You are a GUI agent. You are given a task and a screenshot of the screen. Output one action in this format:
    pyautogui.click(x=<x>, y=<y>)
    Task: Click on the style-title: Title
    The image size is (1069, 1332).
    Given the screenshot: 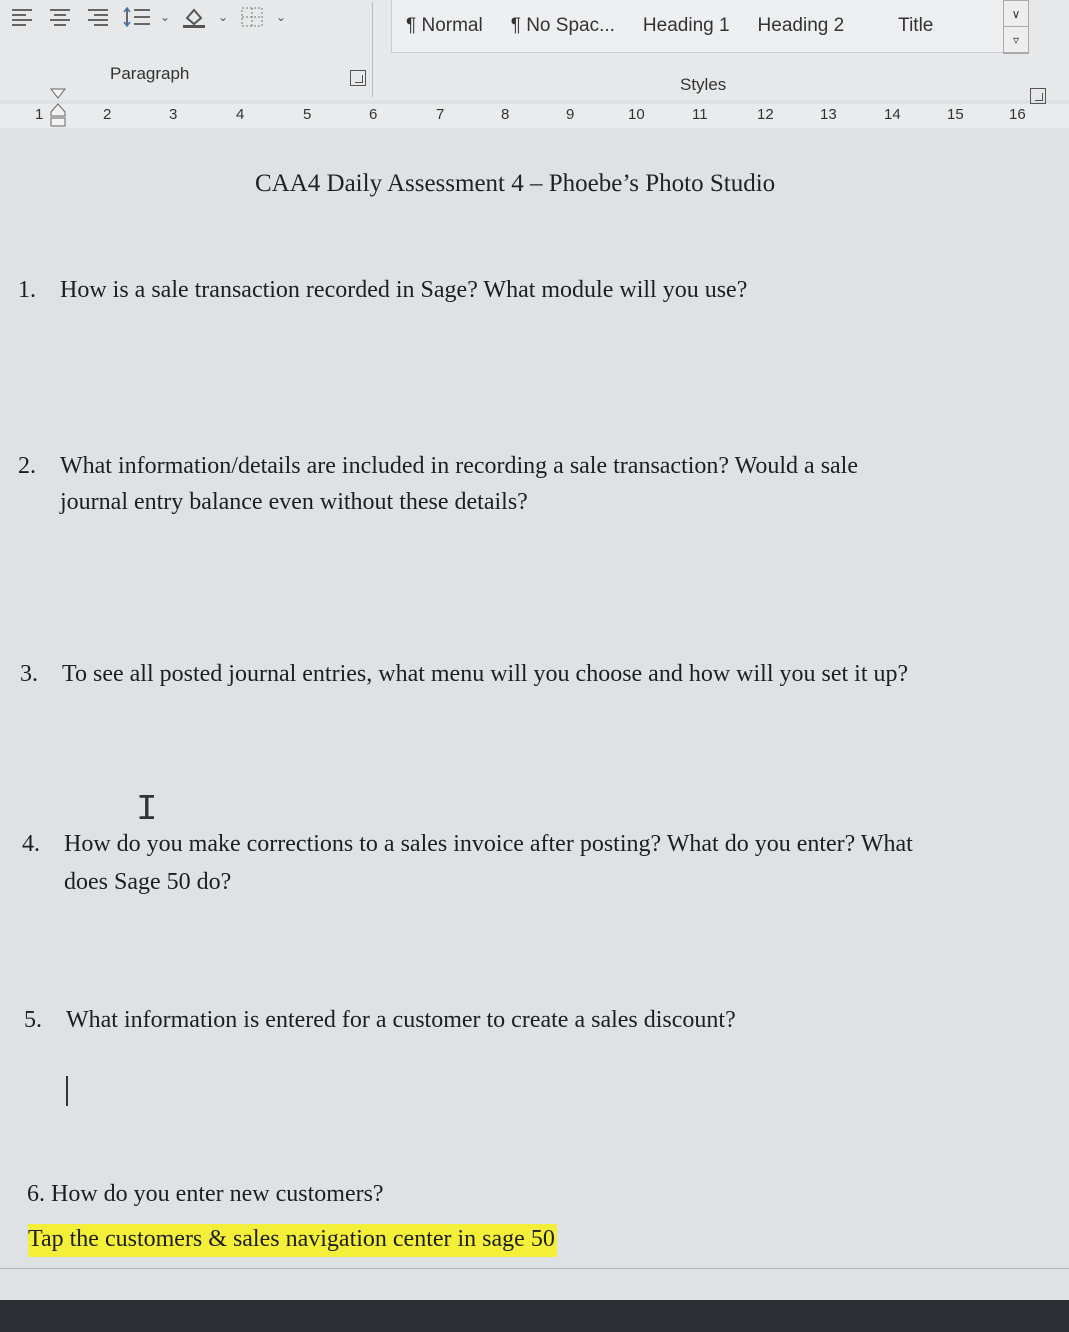 What is the action you would take?
    pyautogui.click(x=902, y=26)
    